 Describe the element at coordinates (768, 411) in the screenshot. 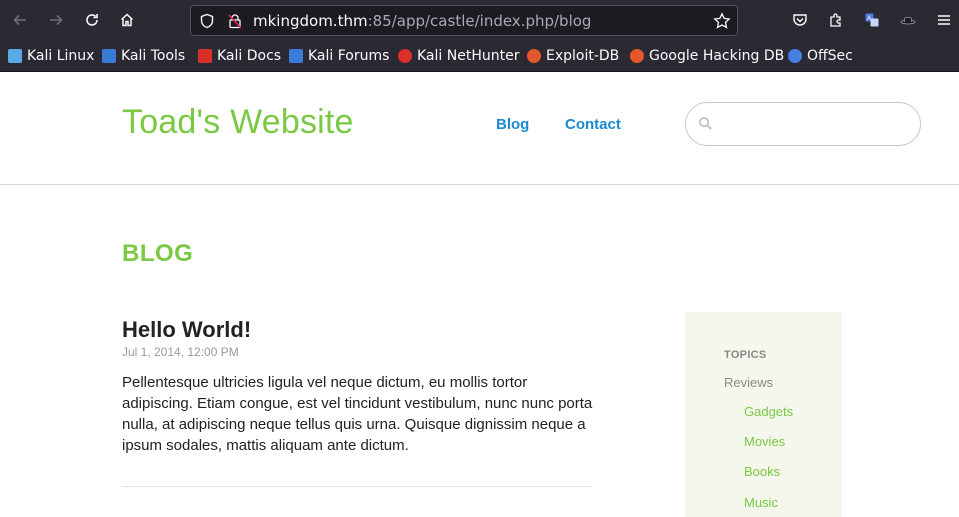

I see `topic-gadgets-link: Gadgets` at that location.